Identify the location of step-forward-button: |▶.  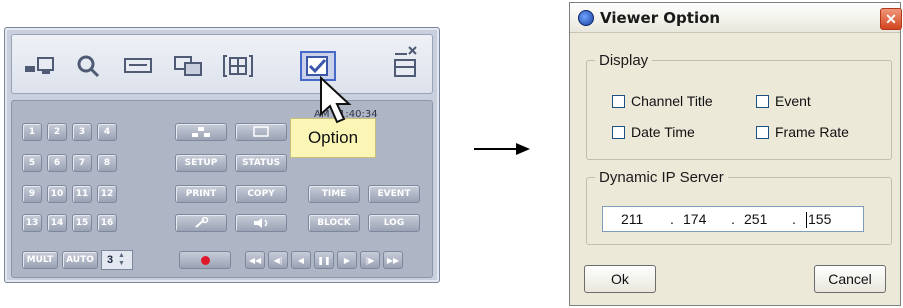
(370, 260).